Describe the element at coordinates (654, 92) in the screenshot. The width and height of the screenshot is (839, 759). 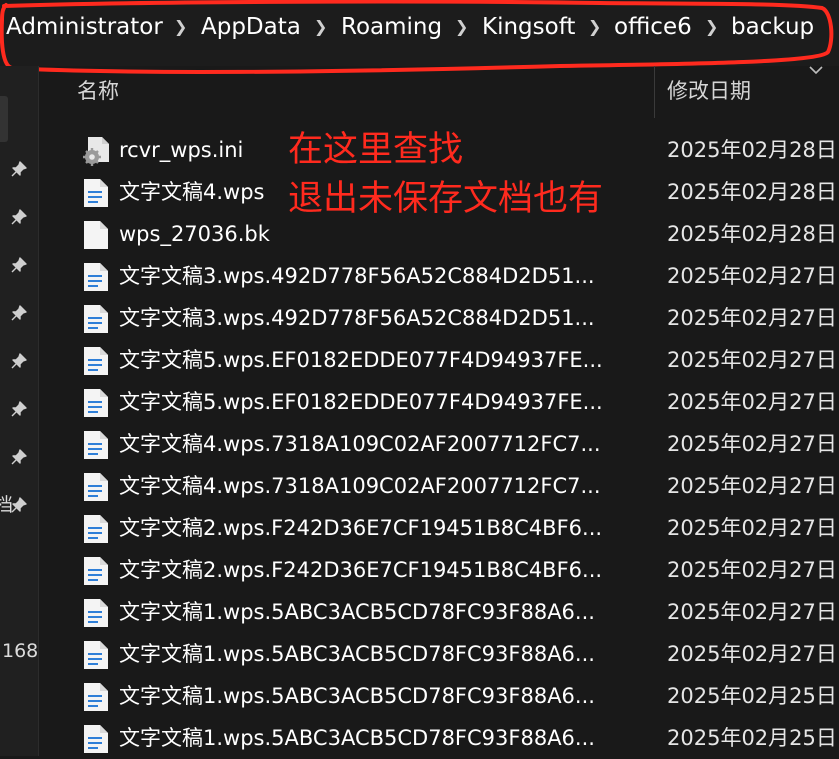
I see `column-divider` at that location.